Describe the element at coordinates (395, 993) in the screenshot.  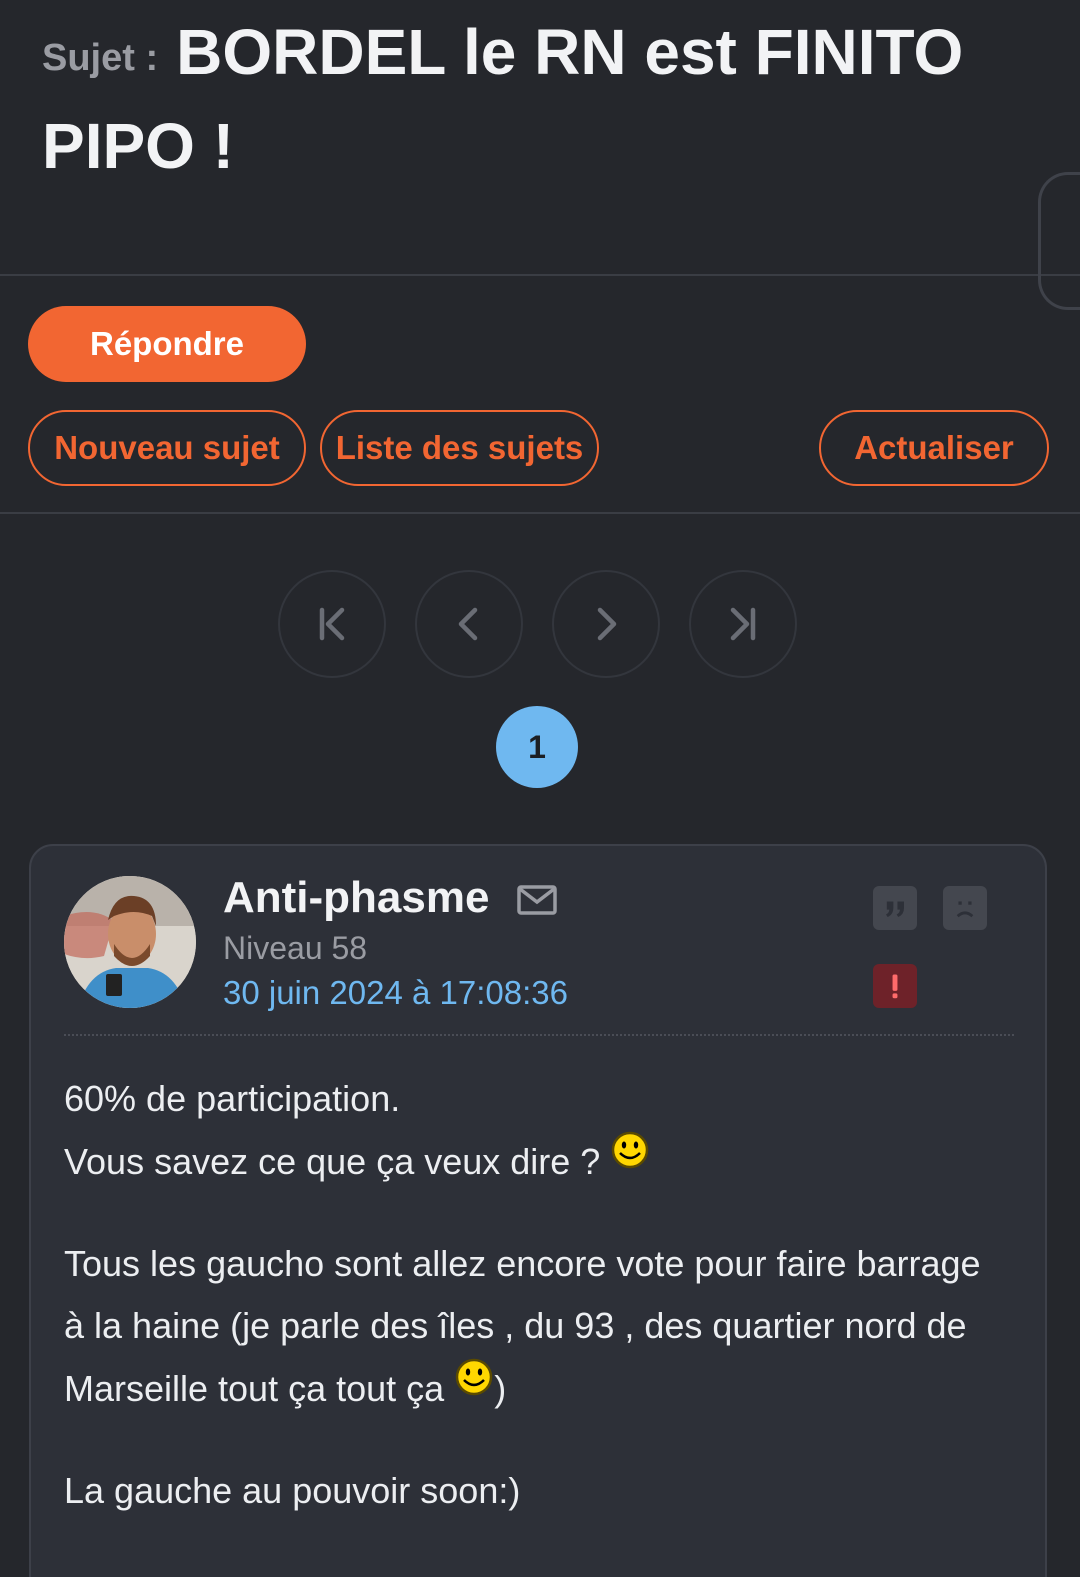
I see `post-date-link: 30 juin 2024 à 17:08:36` at that location.